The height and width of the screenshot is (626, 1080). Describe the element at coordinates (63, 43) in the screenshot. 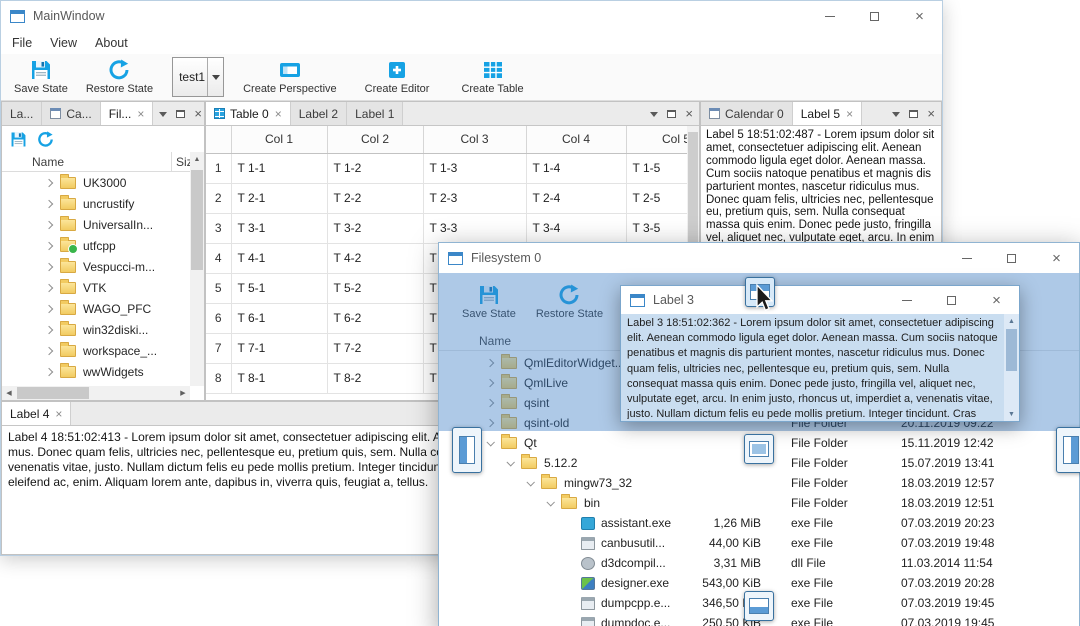

I see `menu-item-view: View` at that location.